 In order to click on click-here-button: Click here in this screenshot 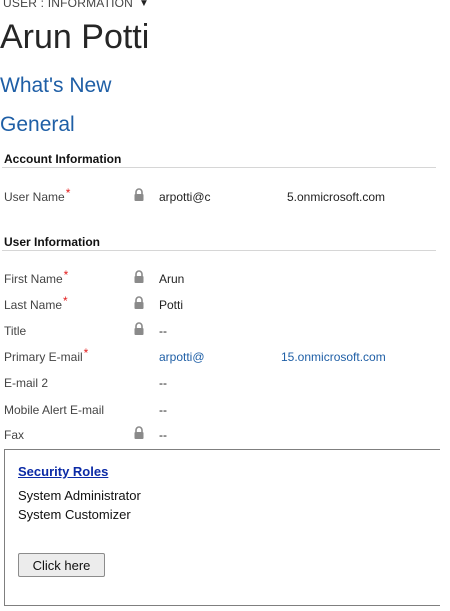, I will do `click(61, 565)`.